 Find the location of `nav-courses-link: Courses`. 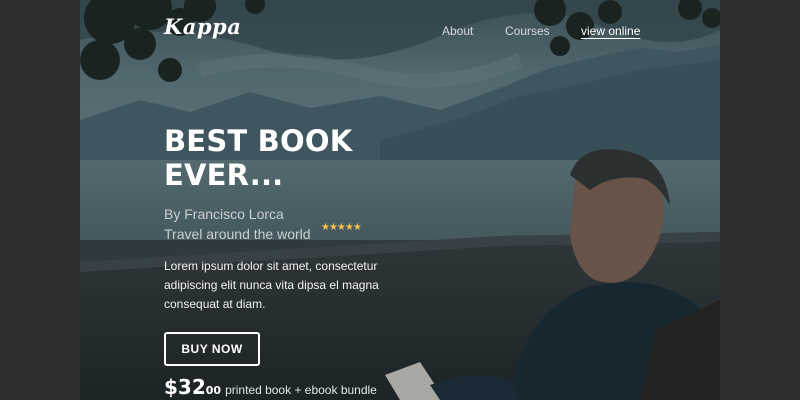

nav-courses-link: Courses is located at coordinates (527, 31).